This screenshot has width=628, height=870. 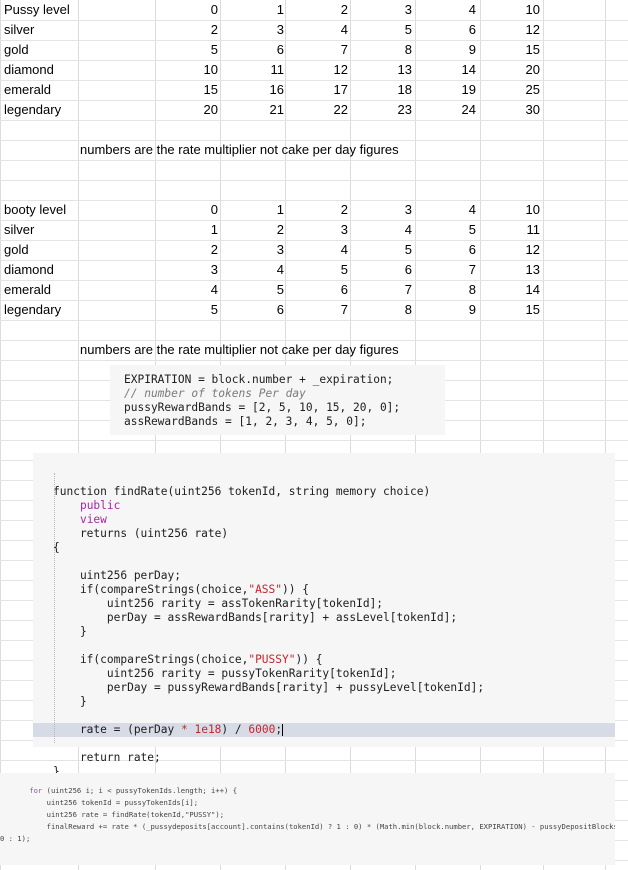 What do you see at coordinates (340, 109) in the screenshot?
I see `table-cell: 22` at bounding box center [340, 109].